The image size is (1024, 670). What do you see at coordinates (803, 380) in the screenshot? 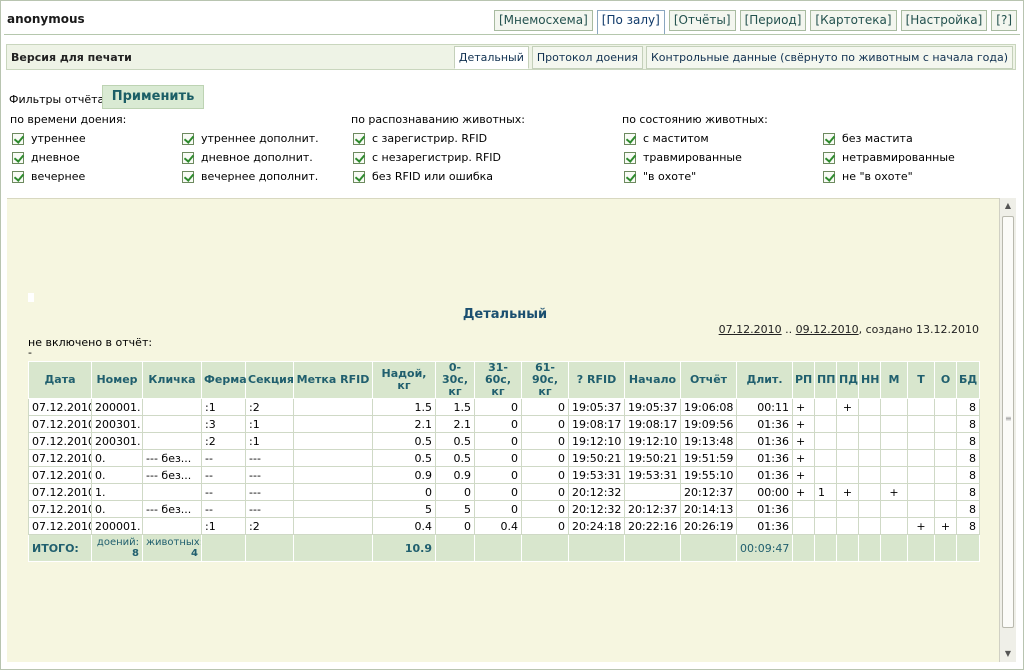
I see `column-header: РП` at bounding box center [803, 380].